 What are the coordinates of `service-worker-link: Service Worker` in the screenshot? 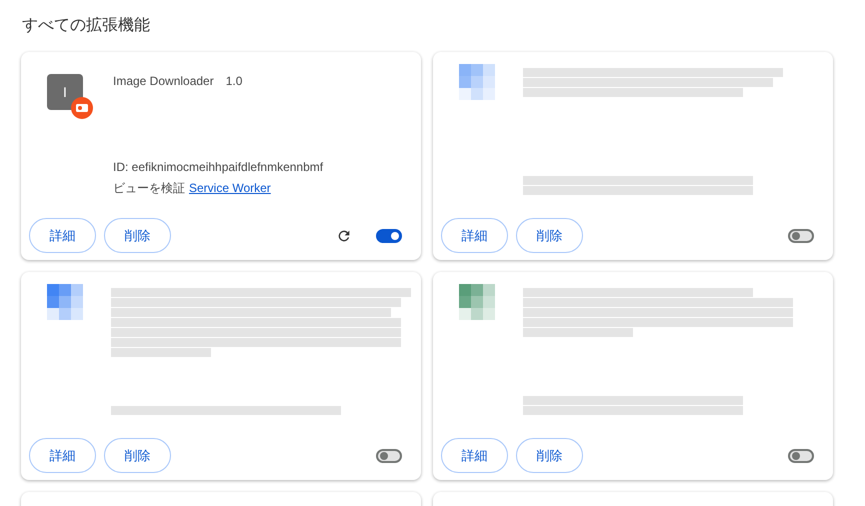 It's located at (230, 188).